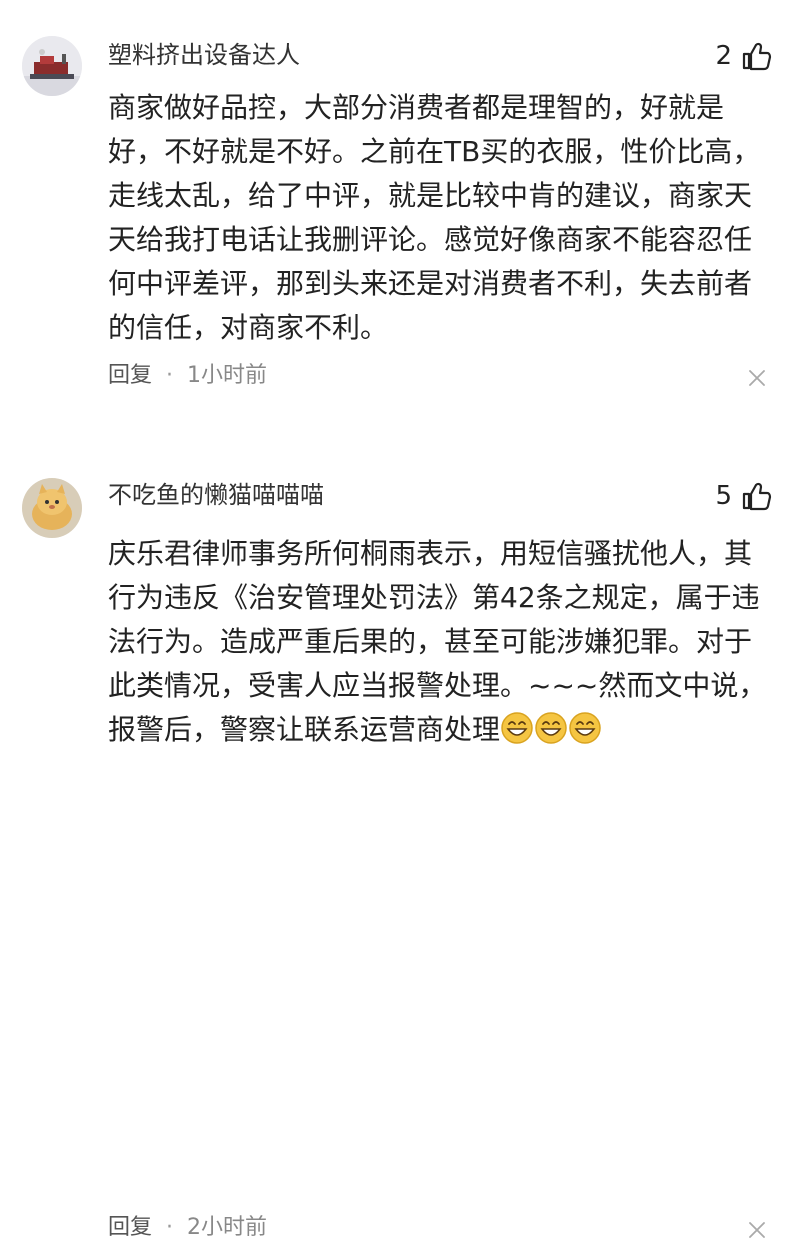 The image size is (810, 1242). I want to click on cat-avatar-icon, so click(52, 508).